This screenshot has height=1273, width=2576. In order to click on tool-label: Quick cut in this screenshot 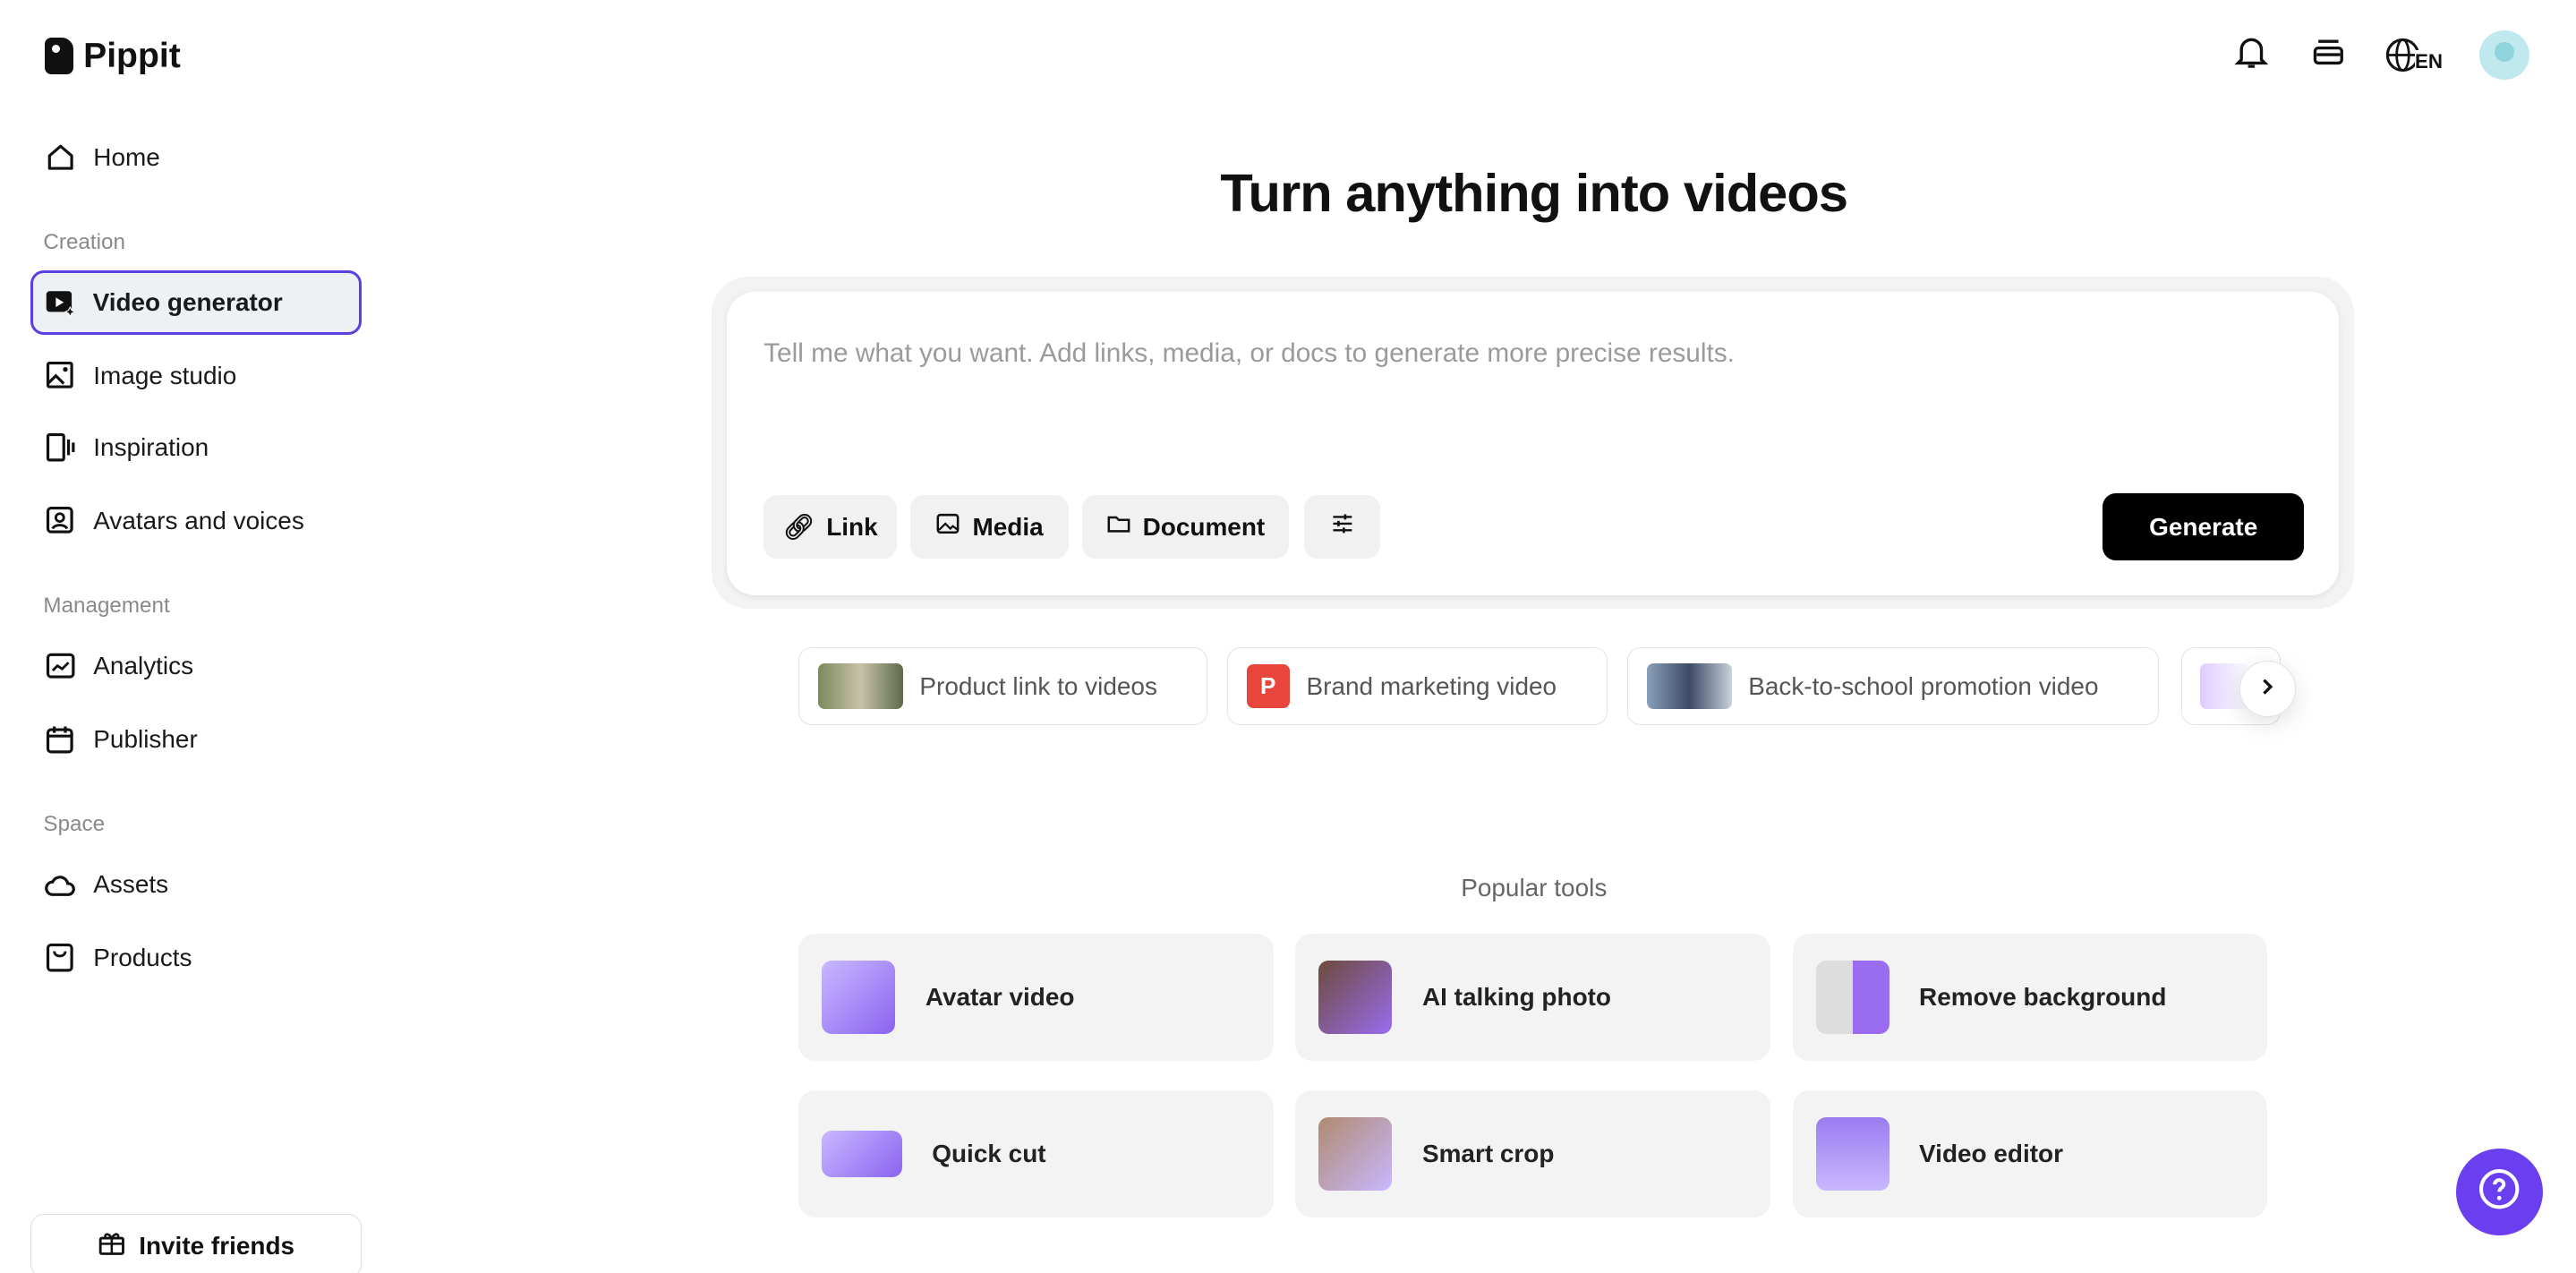, I will do `click(989, 1154)`.